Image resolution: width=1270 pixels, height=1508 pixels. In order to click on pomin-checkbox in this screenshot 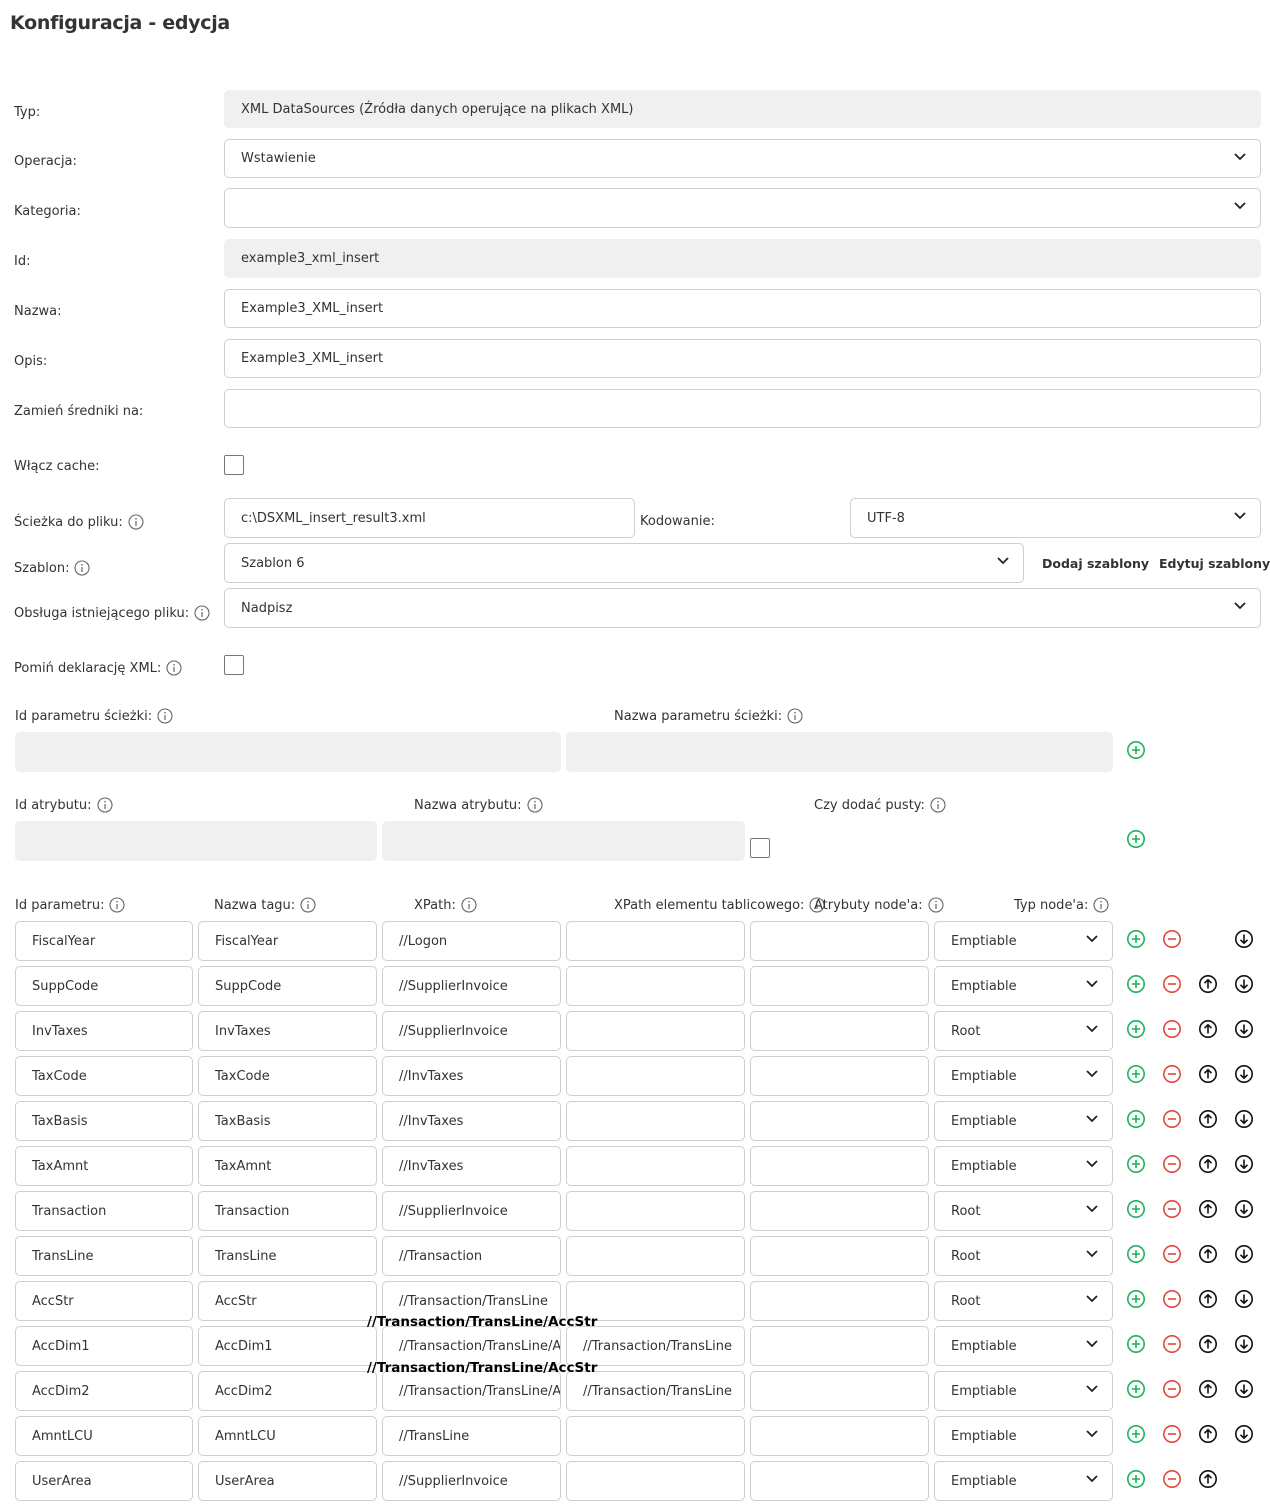, I will do `click(234, 665)`.